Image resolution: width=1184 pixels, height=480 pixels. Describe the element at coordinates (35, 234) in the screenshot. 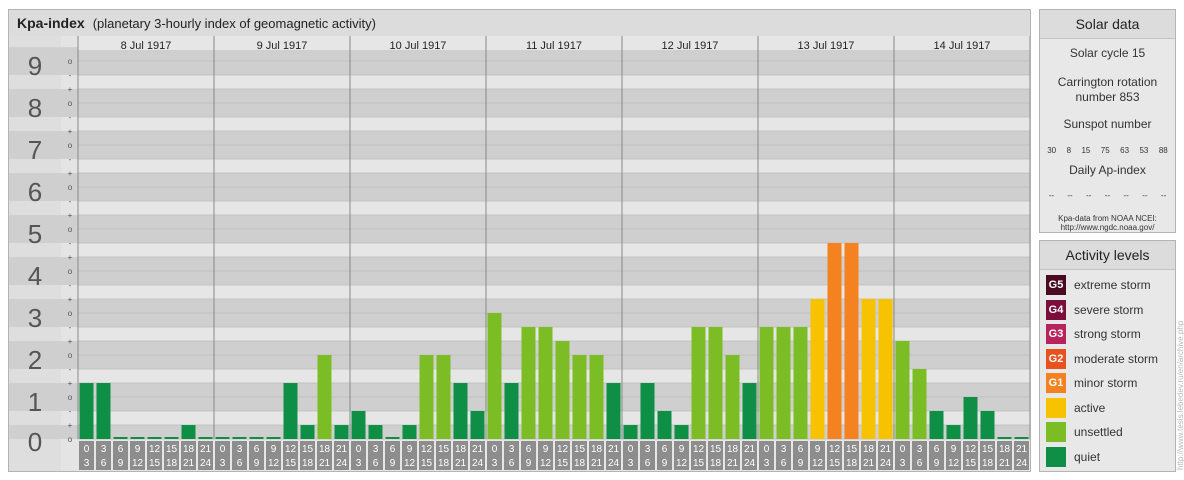

I see `y-tick-label: 5` at that location.